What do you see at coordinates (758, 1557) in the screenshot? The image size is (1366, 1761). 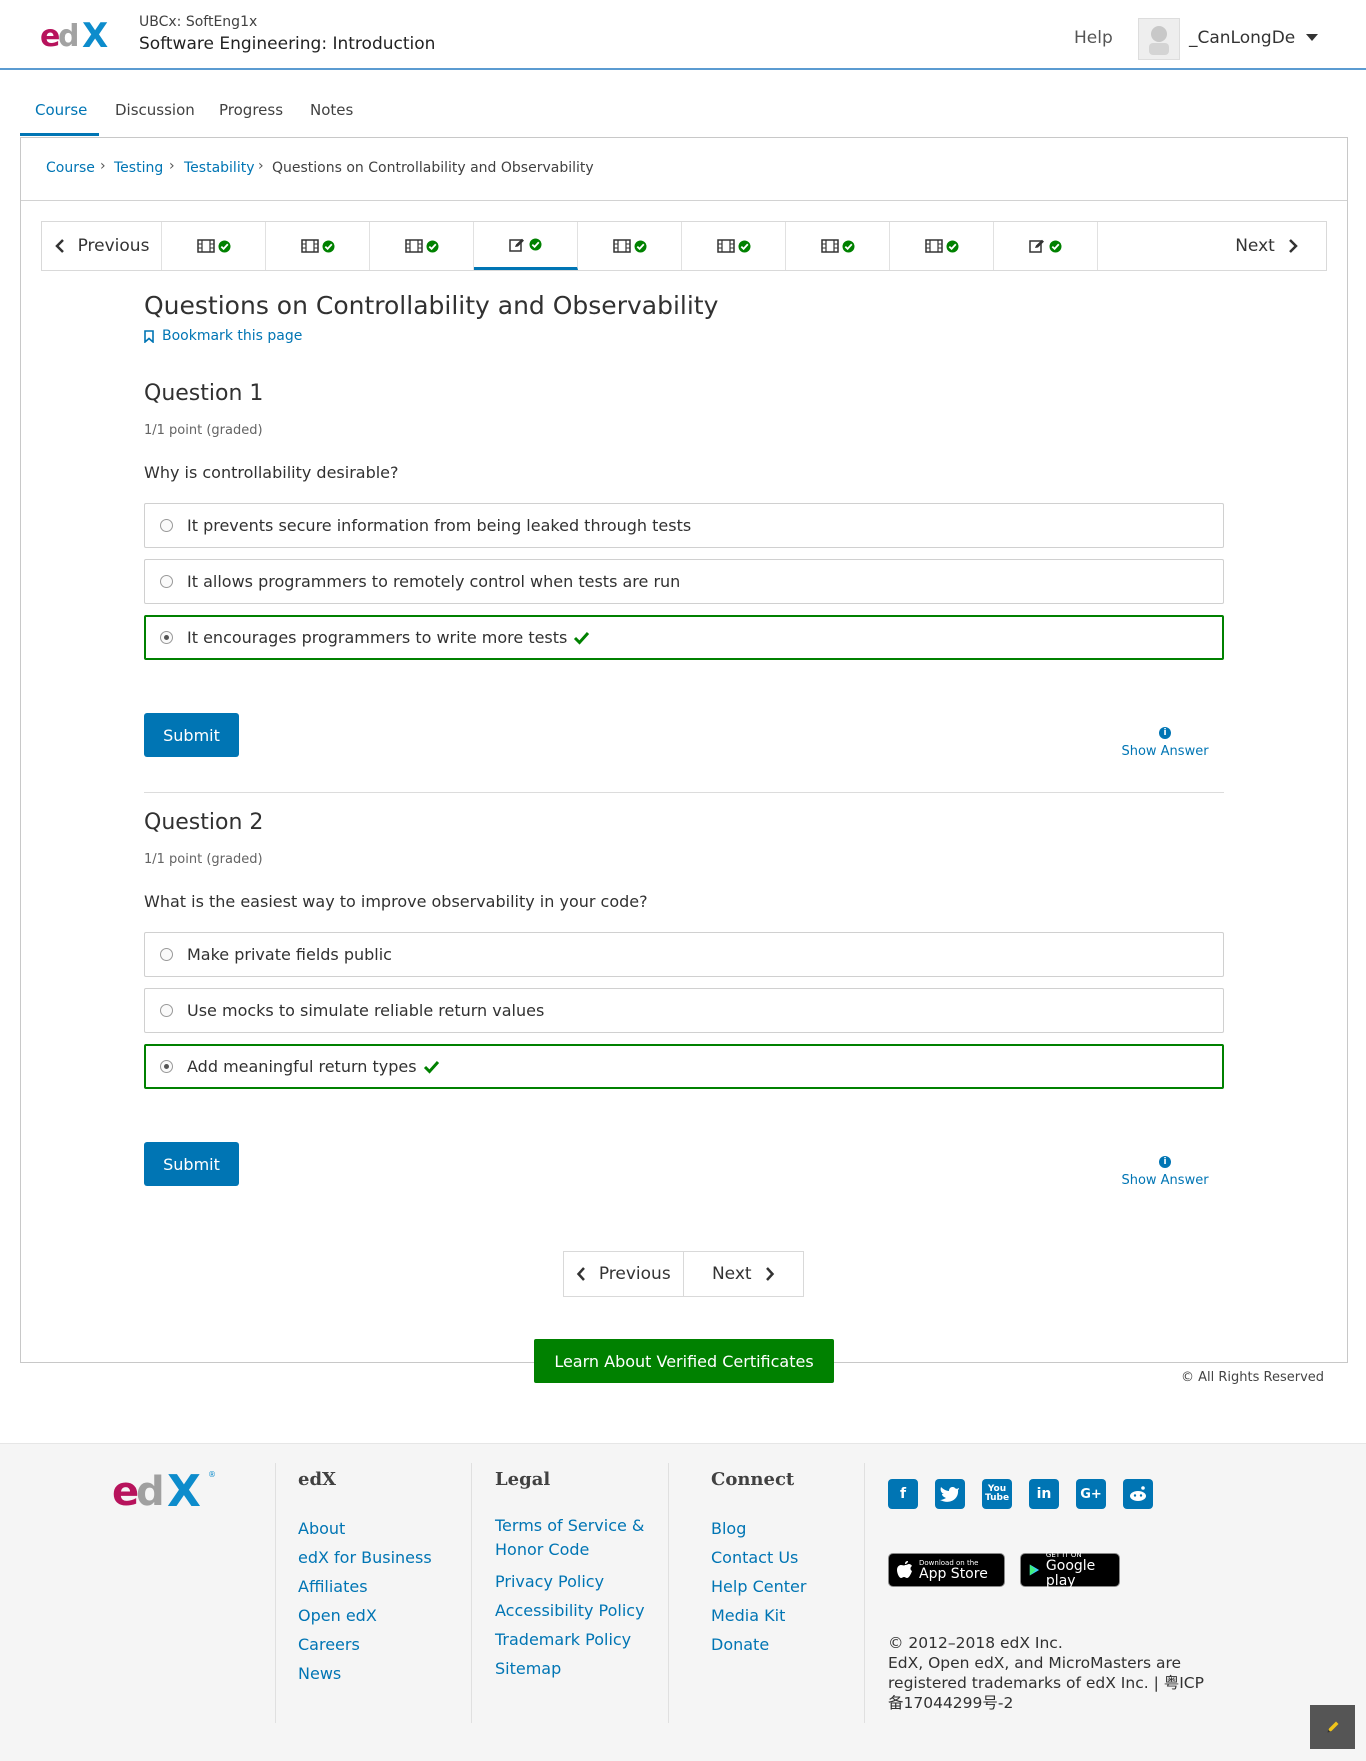 I see `footer-link-contact: Contact Us` at bounding box center [758, 1557].